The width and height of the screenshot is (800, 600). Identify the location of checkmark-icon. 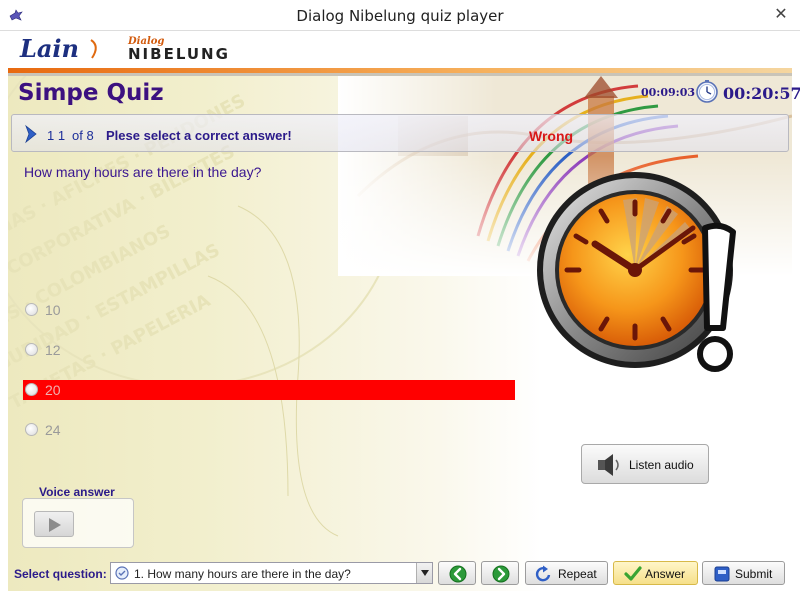
(633, 573).